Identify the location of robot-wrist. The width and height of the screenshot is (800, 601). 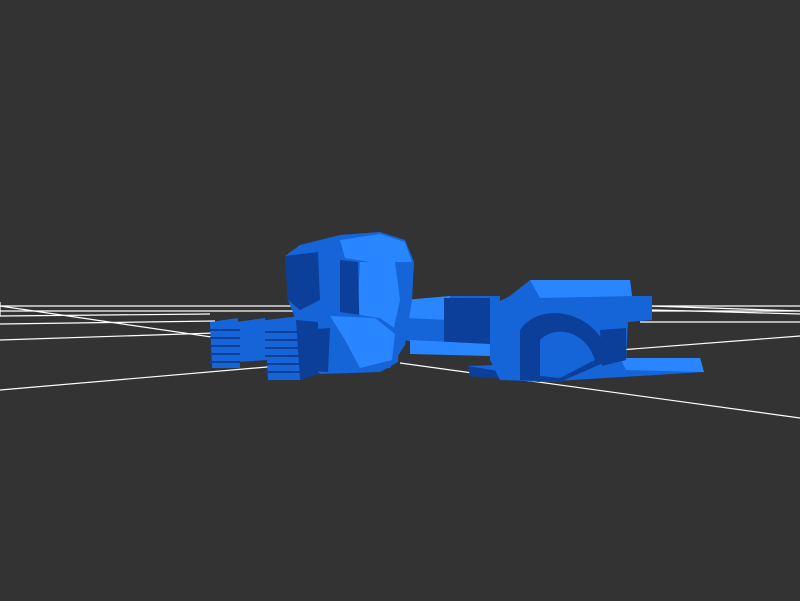
(252, 340).